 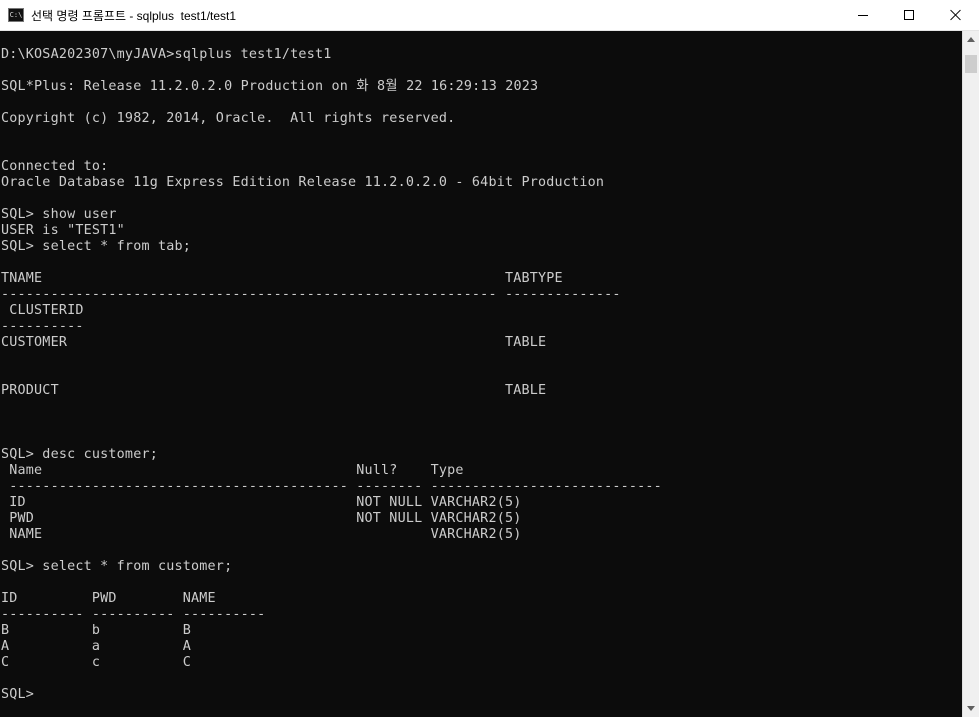 What do you see at coordinates (16, 15) in the screenshot?
I see `command-prompt-icon: C:\` at bounding box center [16, 15].